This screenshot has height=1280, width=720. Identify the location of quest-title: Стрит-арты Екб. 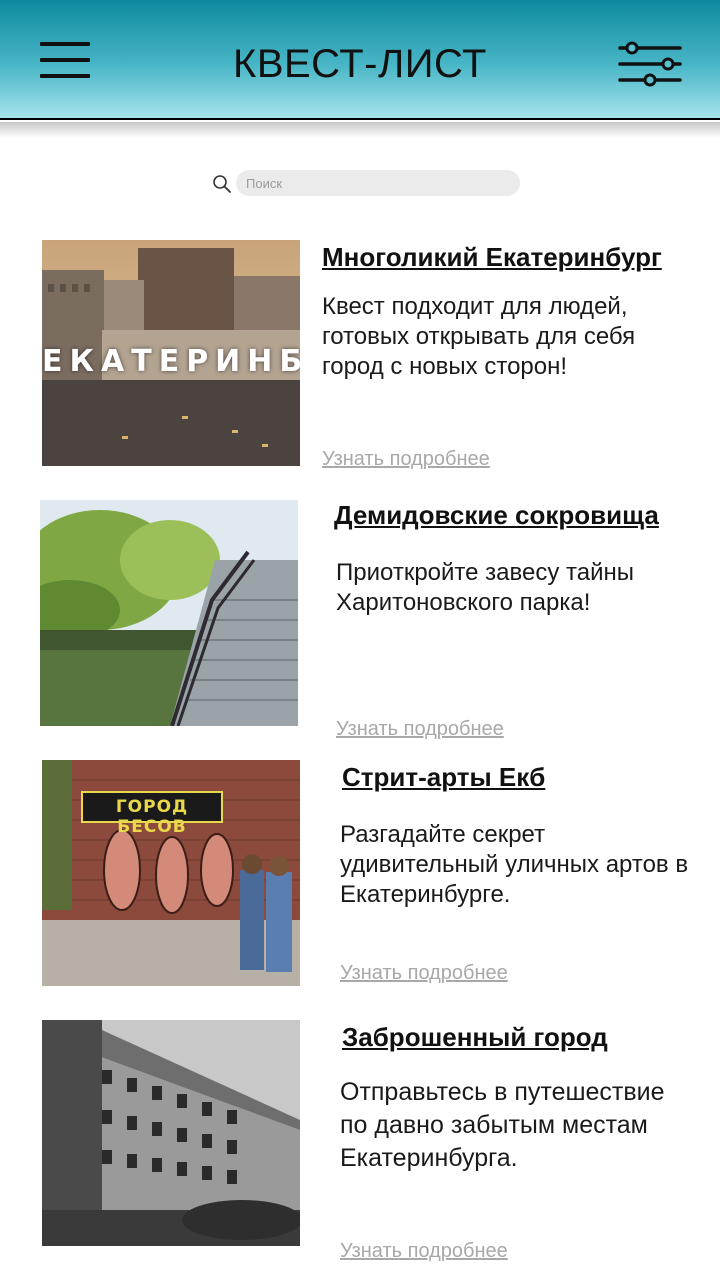
(443, 777).